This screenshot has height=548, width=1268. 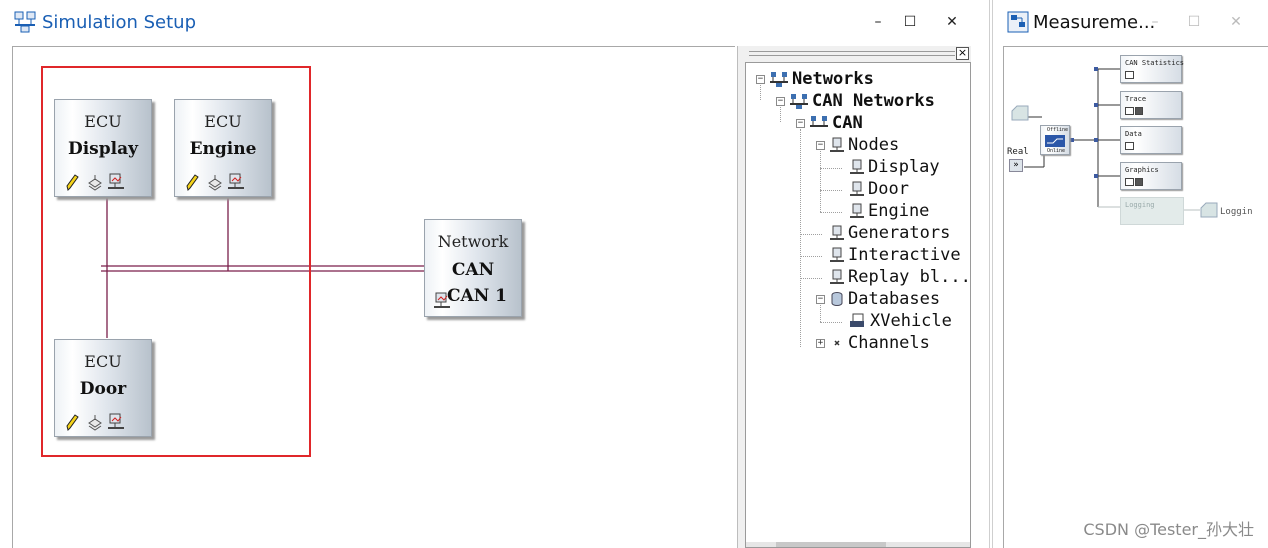 What do you see at coordinates (1140, 205) in the screenshot?
I see `block-title: Logging` at bounding box center [1140, 205].